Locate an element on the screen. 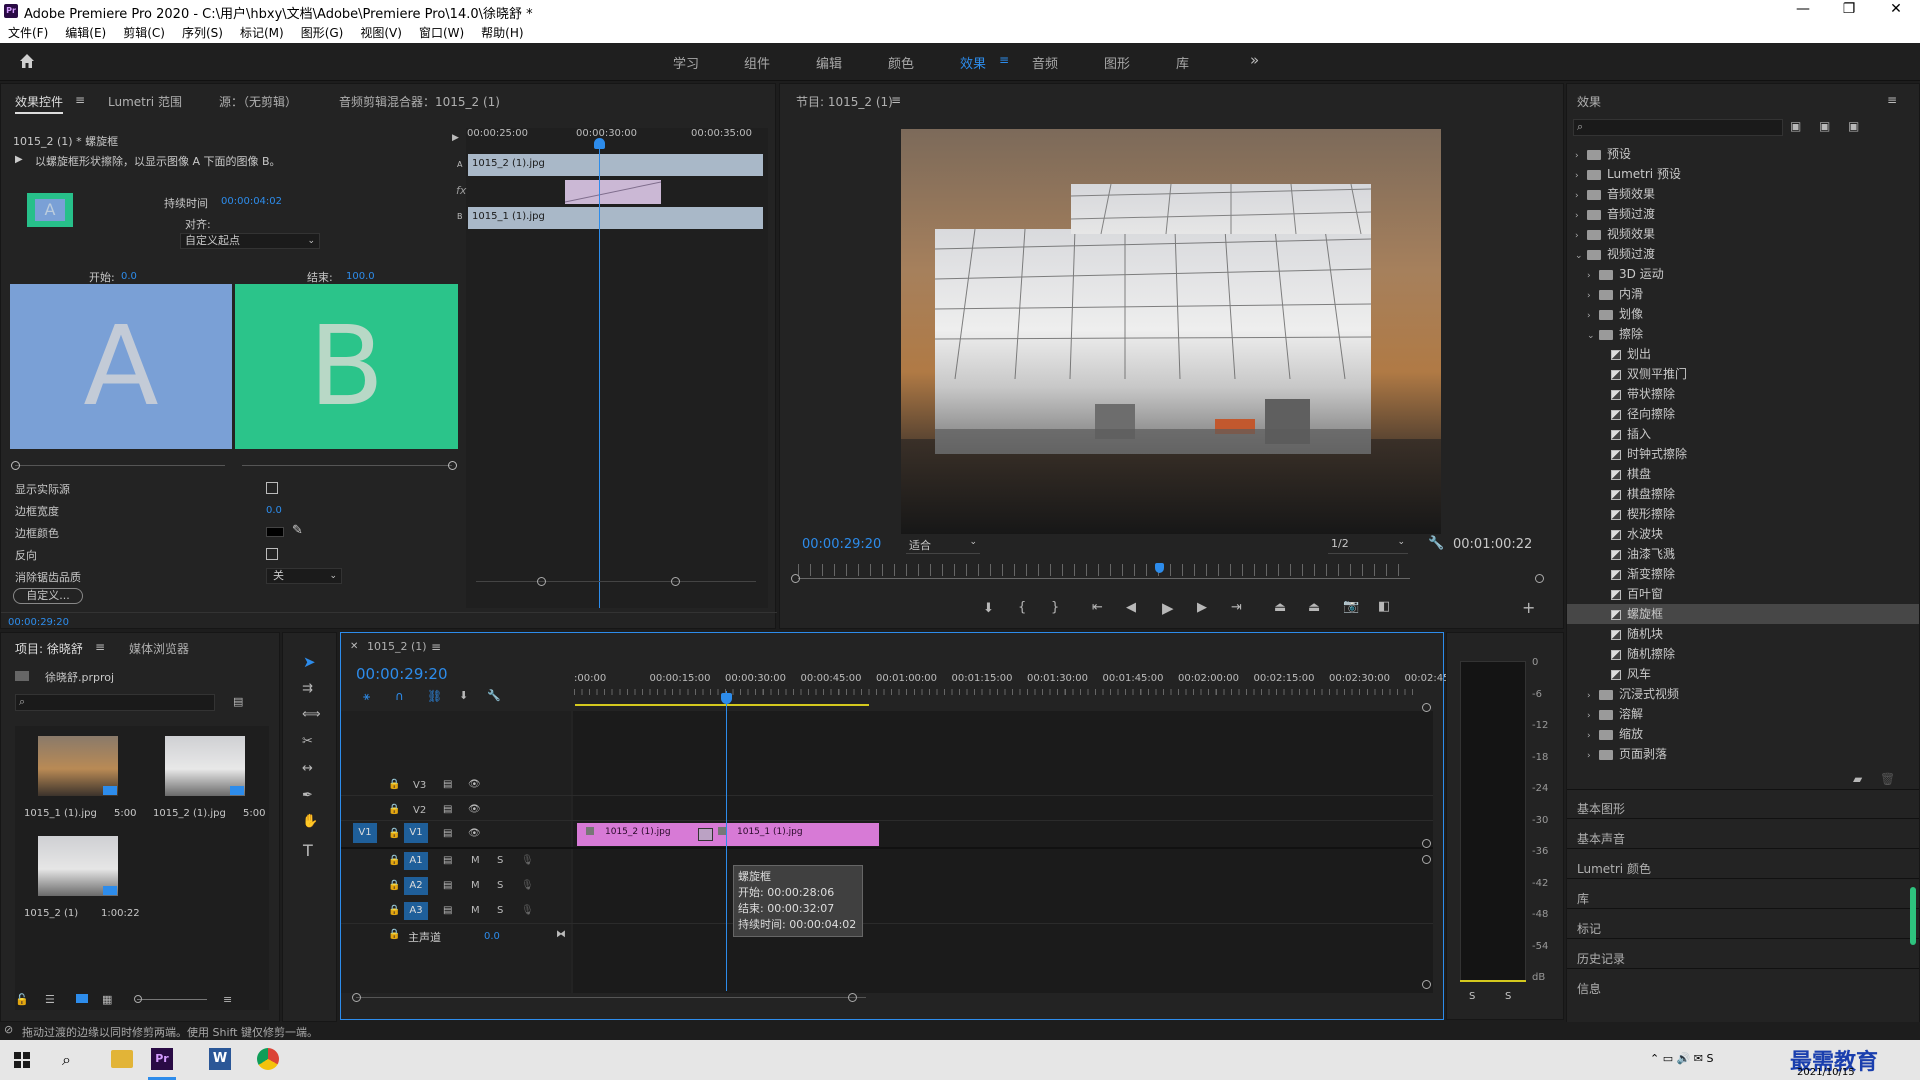 The image size is (1920, 1080). ec-zoom-bar is located at coordinates (616, 581).